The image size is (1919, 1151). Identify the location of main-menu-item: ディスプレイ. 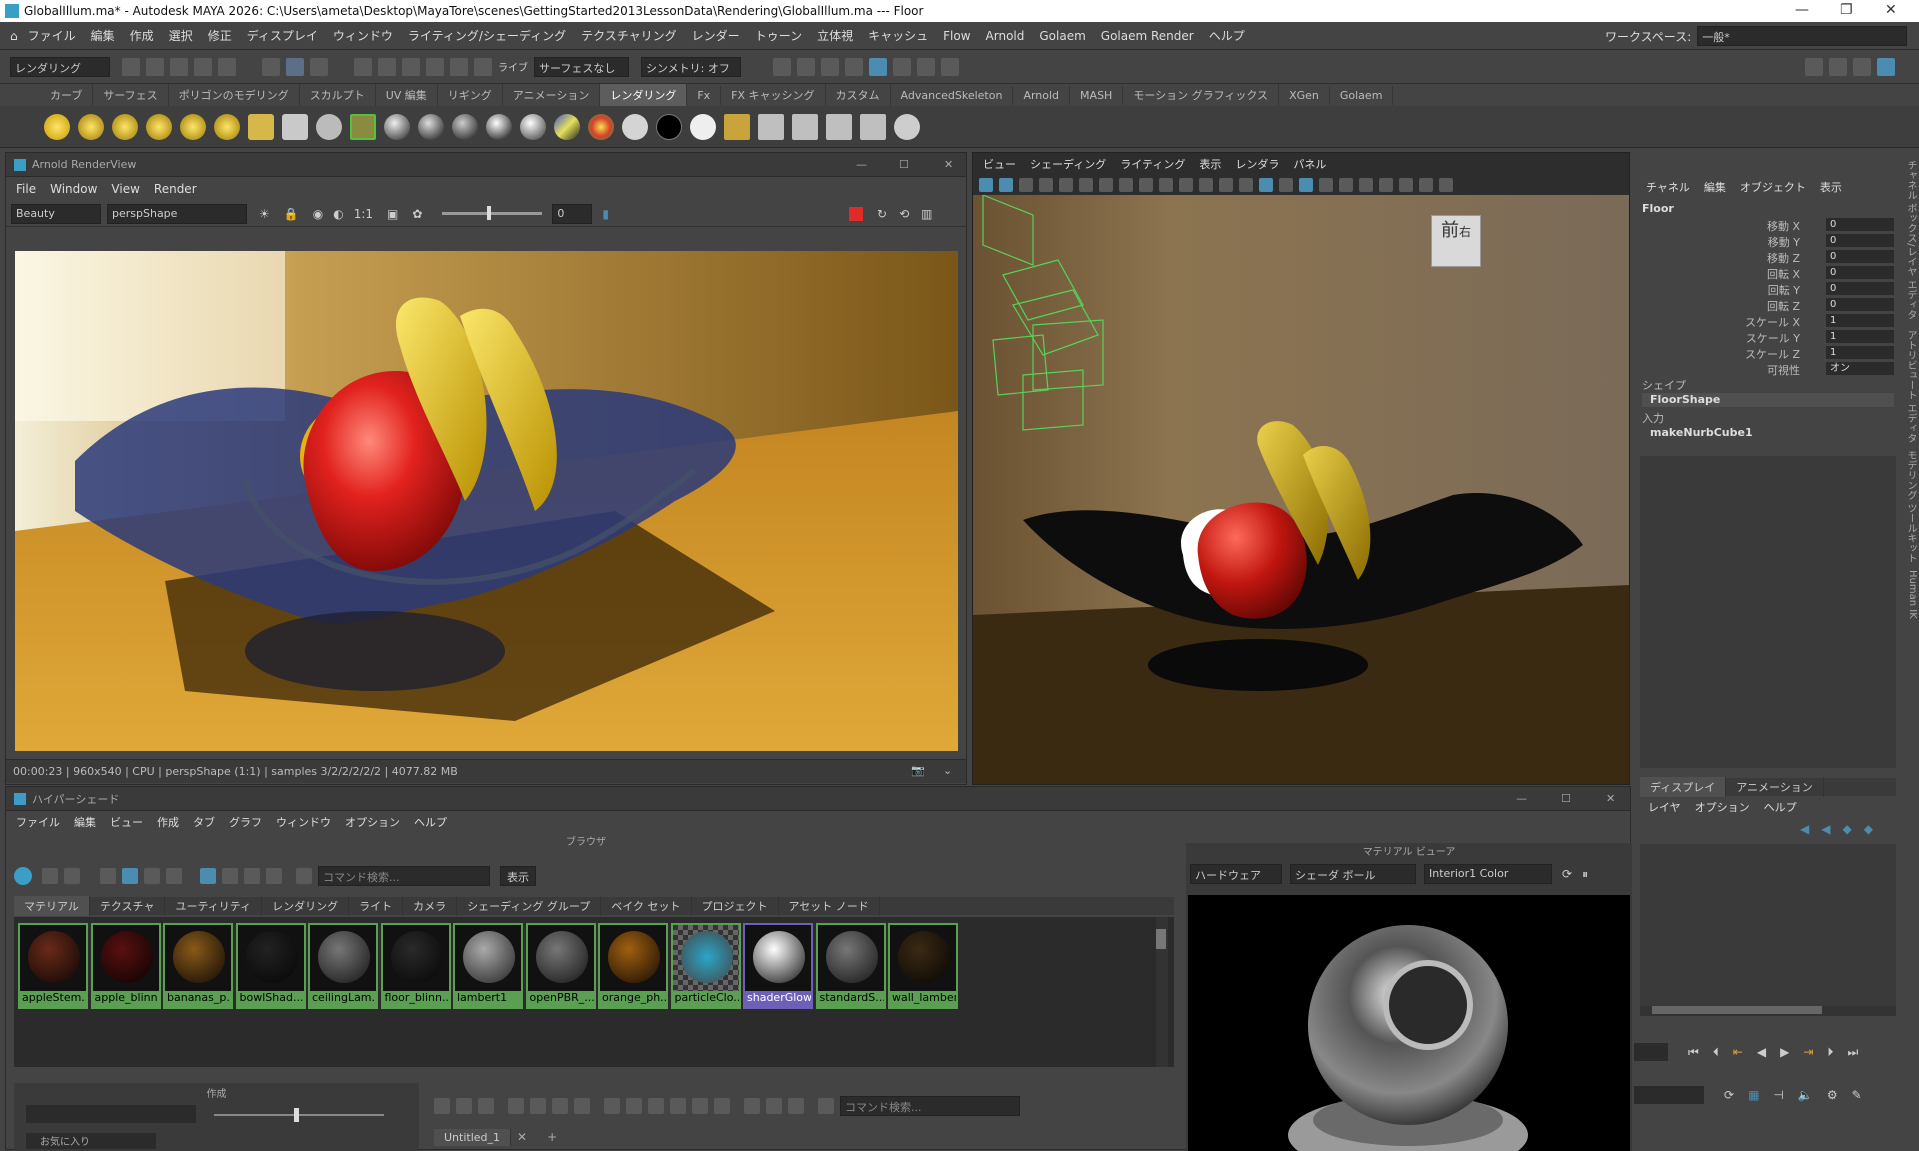
(282, 35).